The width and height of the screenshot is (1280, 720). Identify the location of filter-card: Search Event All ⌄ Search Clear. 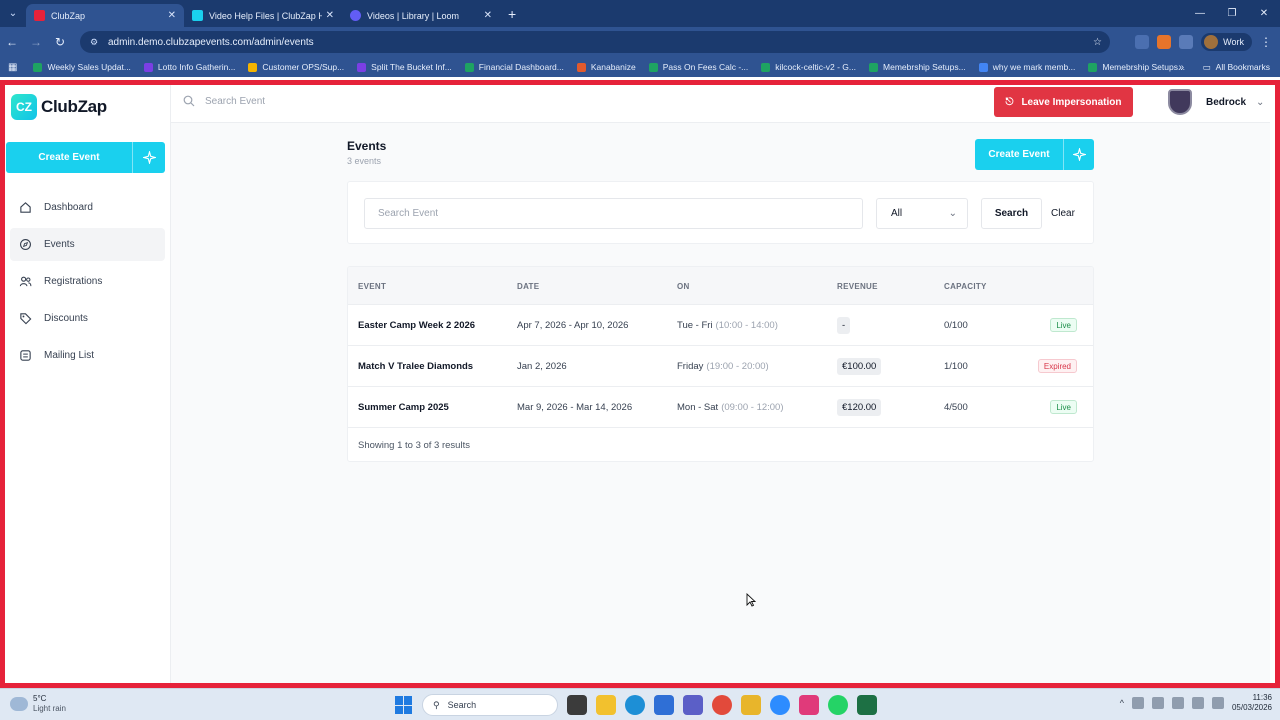
(720, 212).